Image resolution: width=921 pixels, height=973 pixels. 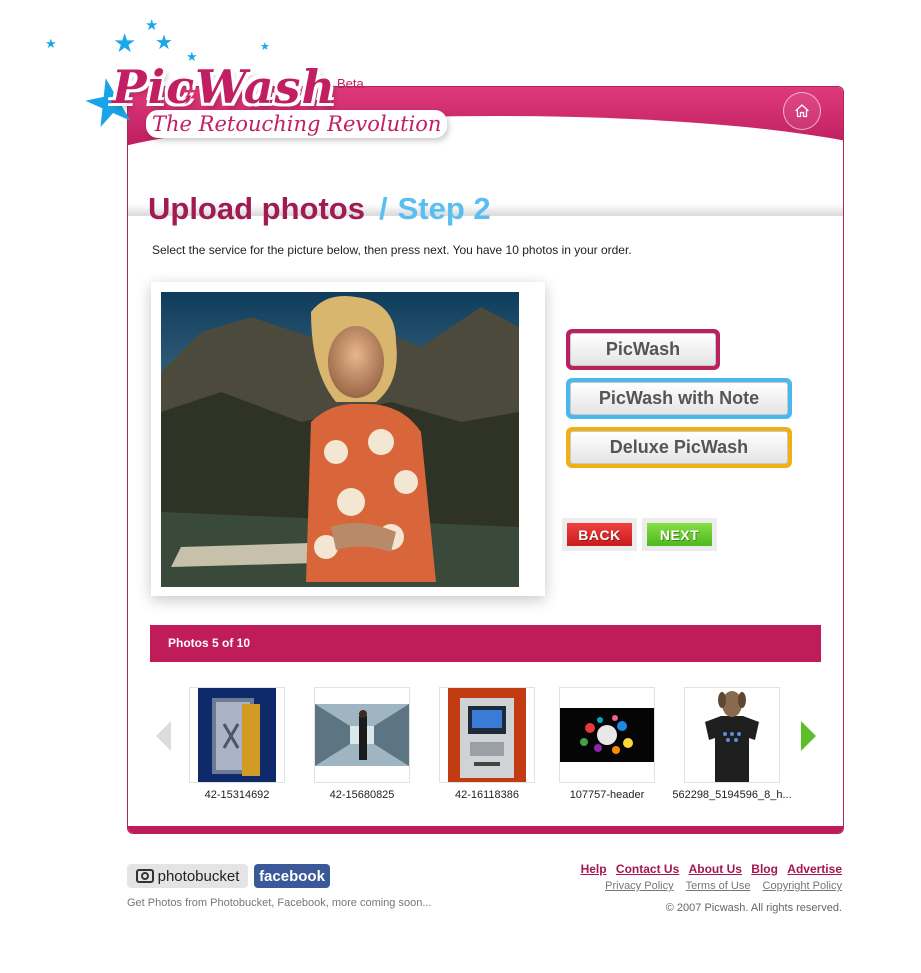 What do you see at coordinates (753, 908) in the screenshot?
I see `copyright-text: © 2007 Picwash. All rights reserved.` at bounding box center [753, 908].